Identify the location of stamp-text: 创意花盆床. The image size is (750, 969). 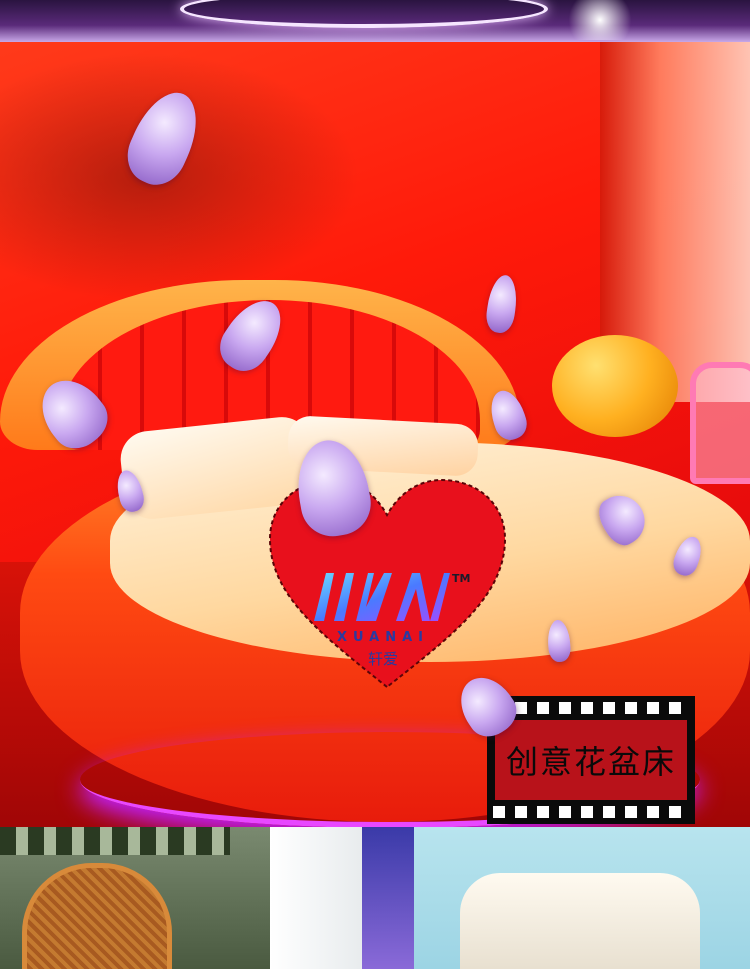
(590, 762).